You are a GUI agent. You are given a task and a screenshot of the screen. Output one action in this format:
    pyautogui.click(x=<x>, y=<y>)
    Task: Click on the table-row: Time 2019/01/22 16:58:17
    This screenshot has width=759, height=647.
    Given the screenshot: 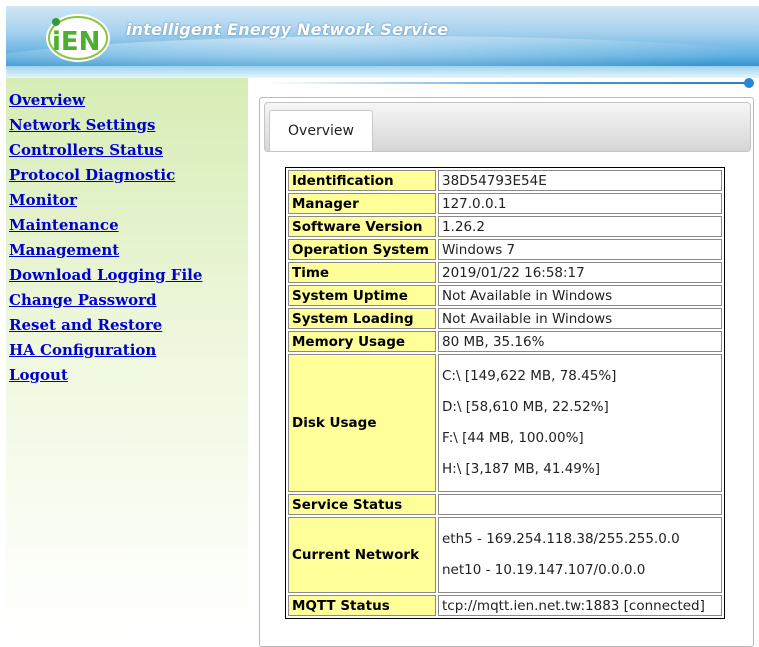 What is the action you would take?
    pyautogui.click(x=505, y=272)
    